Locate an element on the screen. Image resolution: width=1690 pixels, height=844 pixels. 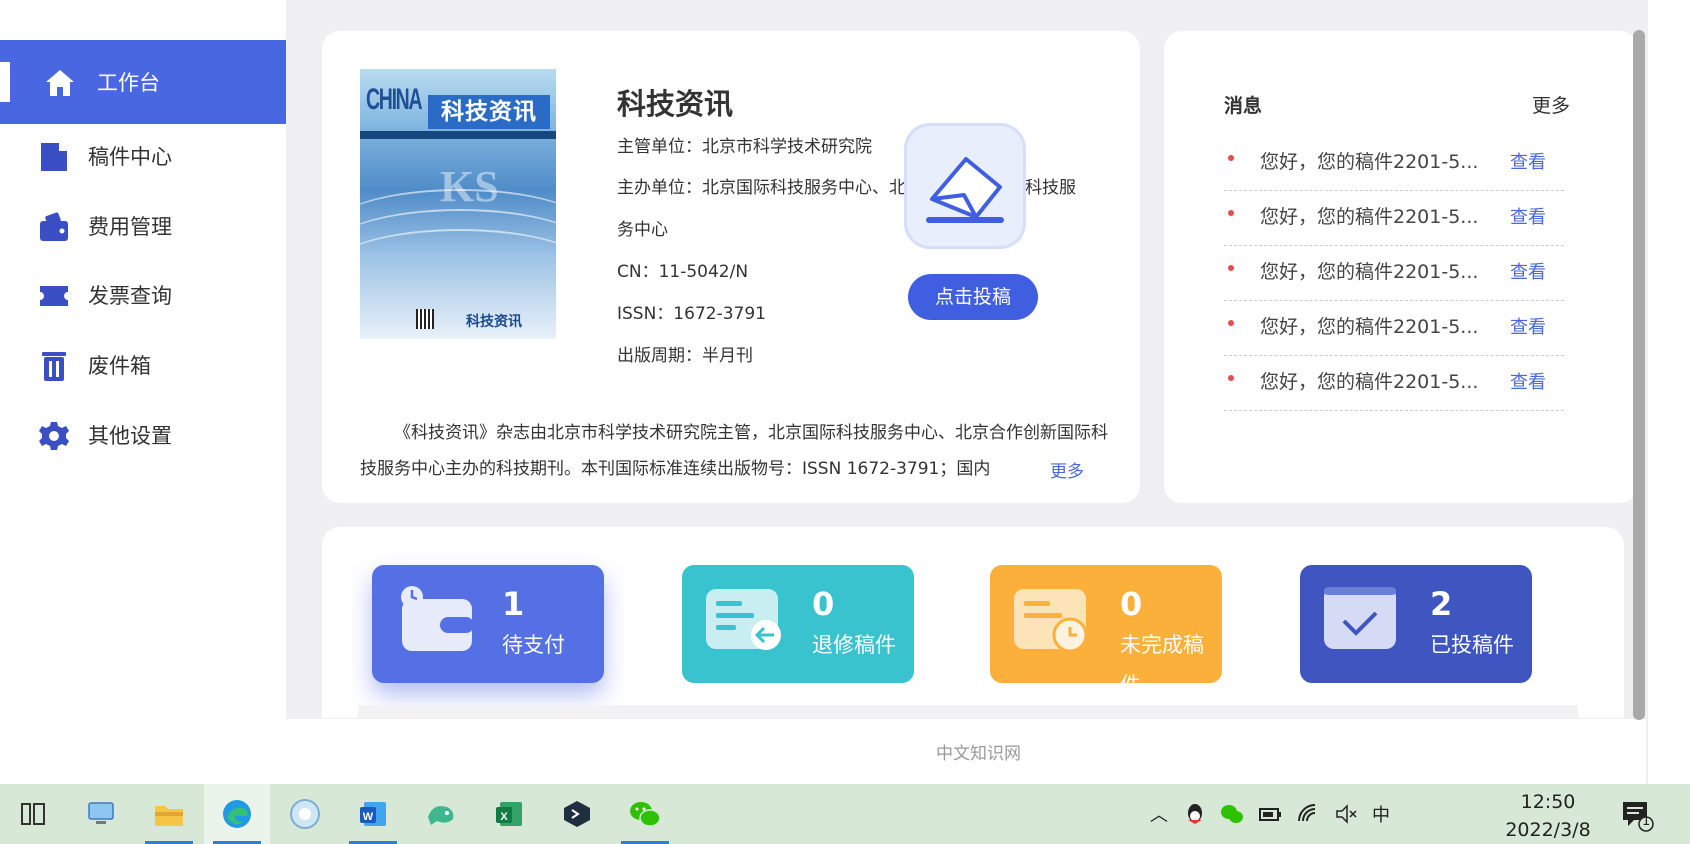
sidebar-item-settings: 其他设置 is located at coordinates (143, 435).